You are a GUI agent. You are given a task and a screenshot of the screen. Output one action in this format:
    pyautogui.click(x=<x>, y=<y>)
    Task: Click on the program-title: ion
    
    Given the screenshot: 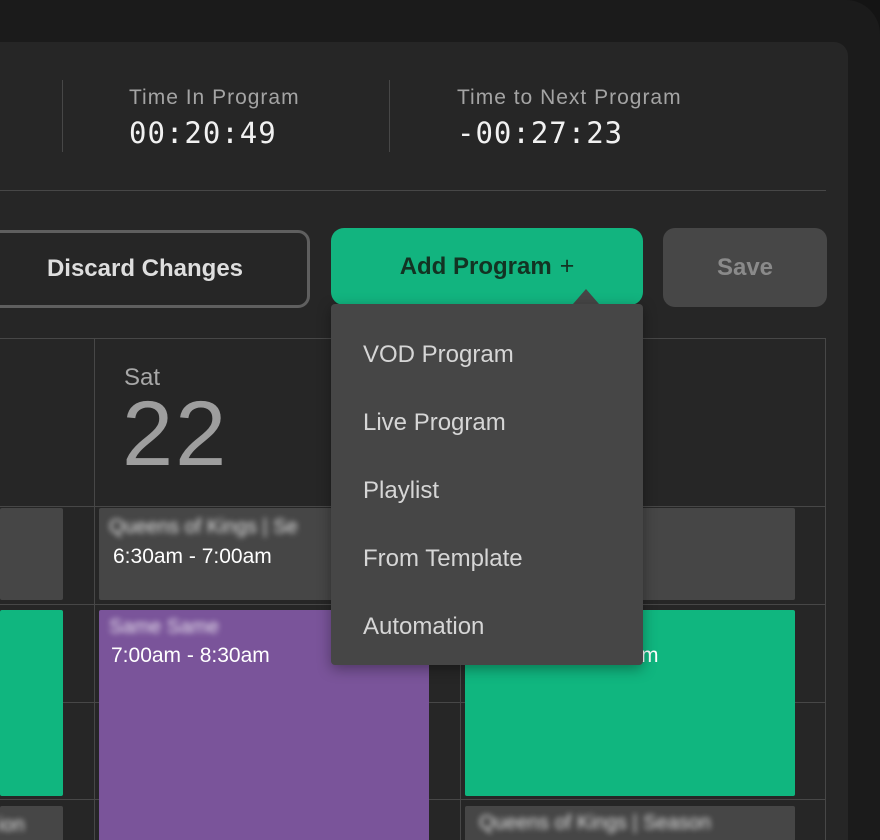 What is the action you would take?
    pyautogui.click(x=12, y=825)
    